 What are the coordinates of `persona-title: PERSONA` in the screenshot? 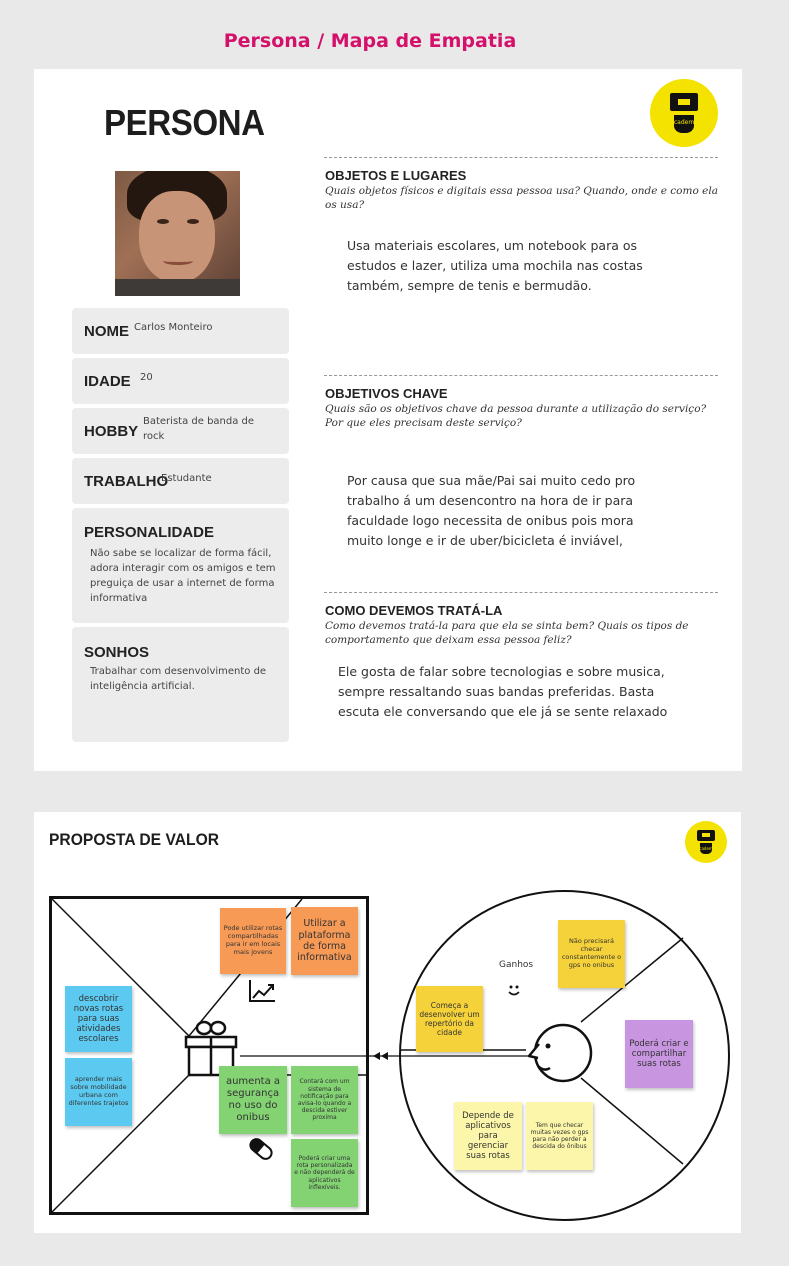 It's located at (184, 122).